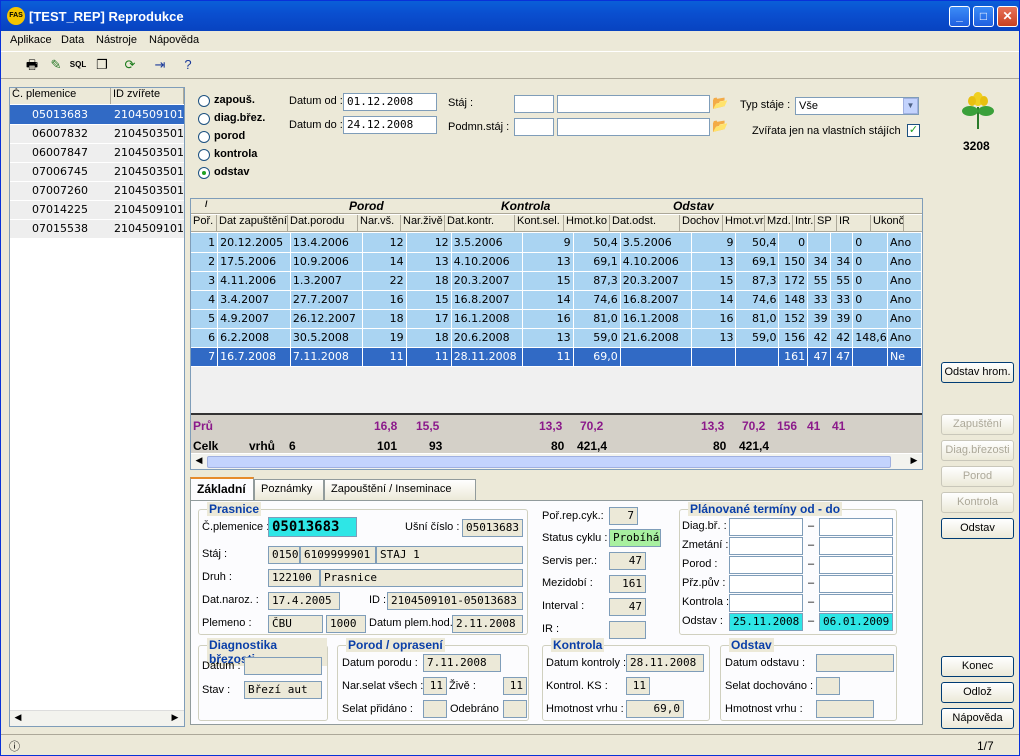 The height and width of the screenshot is (756, 1020). Describe the element at coordinates (977, 424) in the screenshot. I see `zapusteni-button: Zapuštění` at that location.